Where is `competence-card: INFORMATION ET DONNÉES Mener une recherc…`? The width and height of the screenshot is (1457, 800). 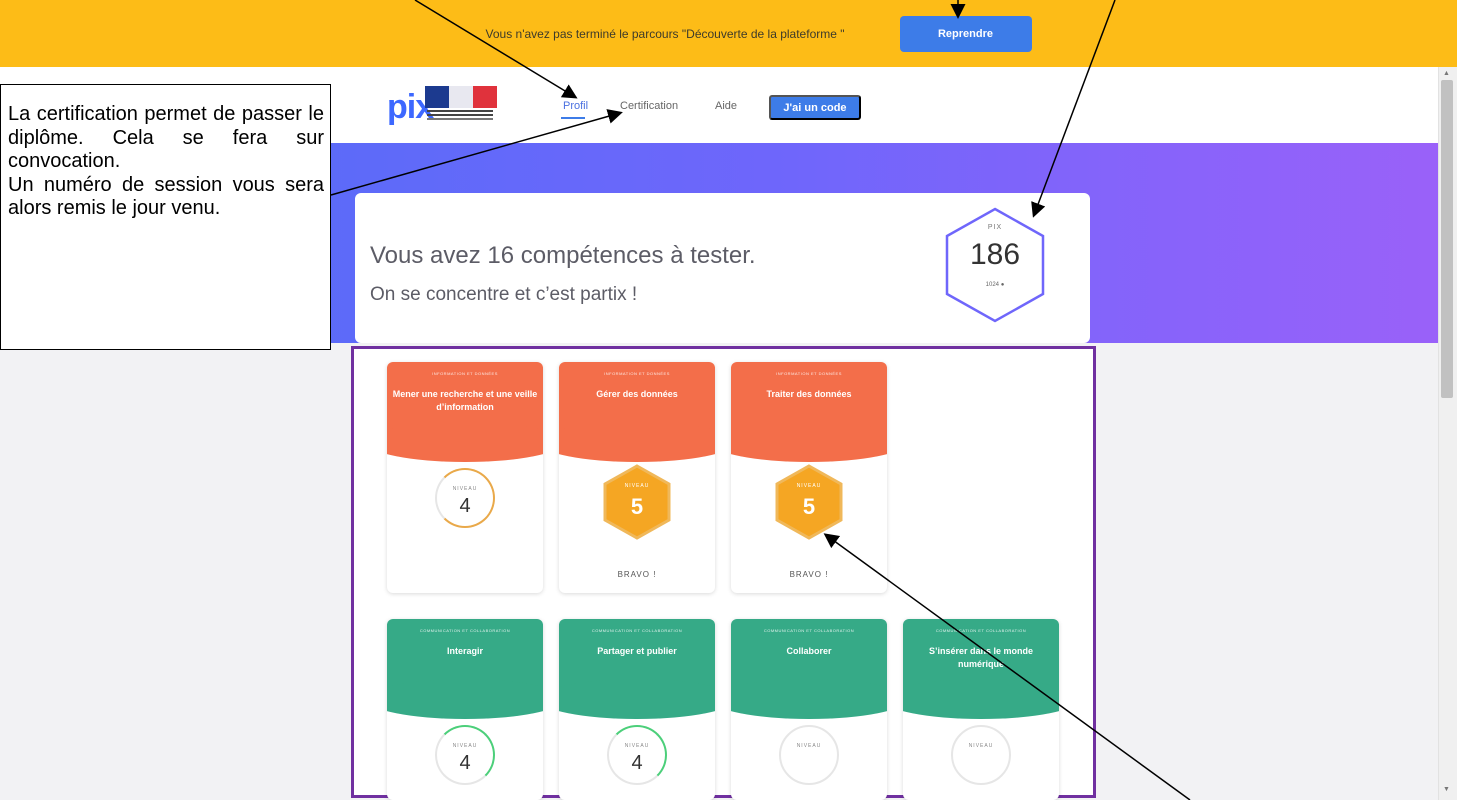 competence-card: INFORMATION ET DONNÉES Mener une recherc… is located at coordinates (465, 477).